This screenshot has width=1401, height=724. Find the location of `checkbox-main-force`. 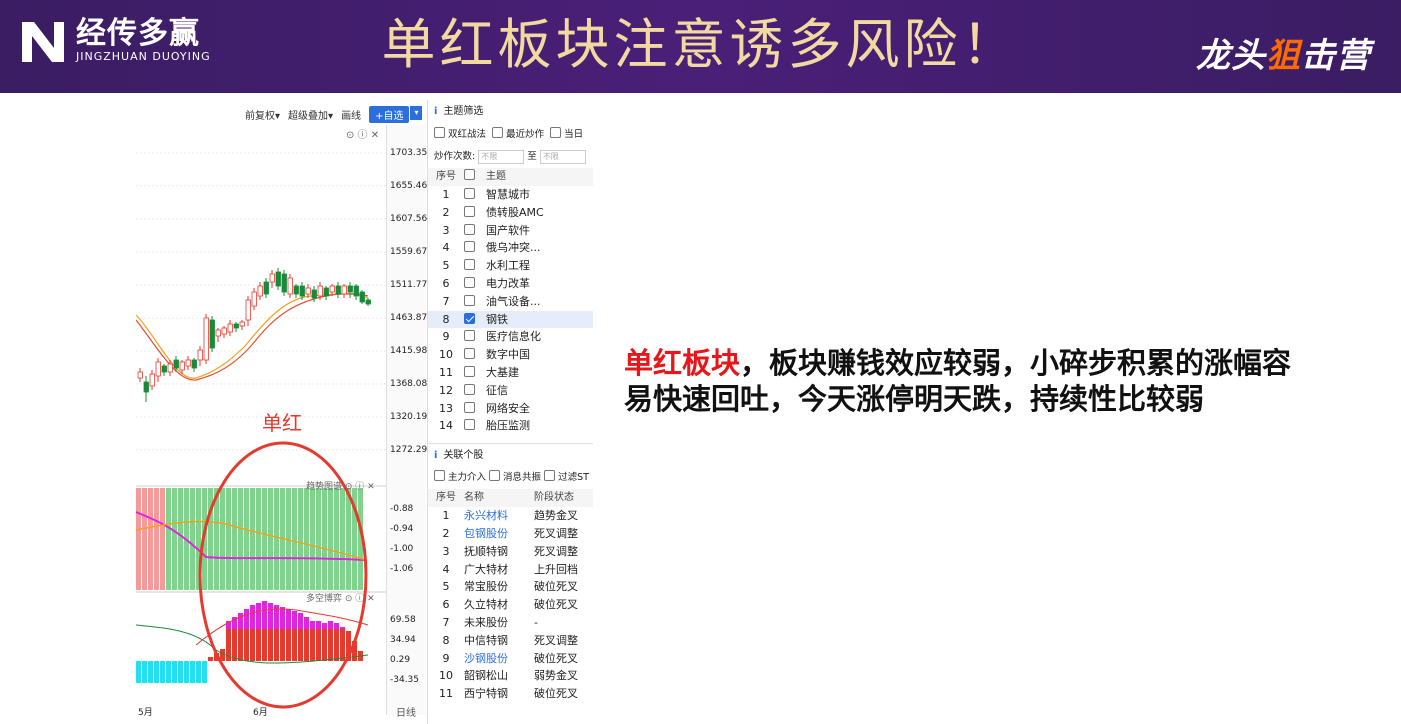

checkbox-main-force is located at coordinates (439, 476).